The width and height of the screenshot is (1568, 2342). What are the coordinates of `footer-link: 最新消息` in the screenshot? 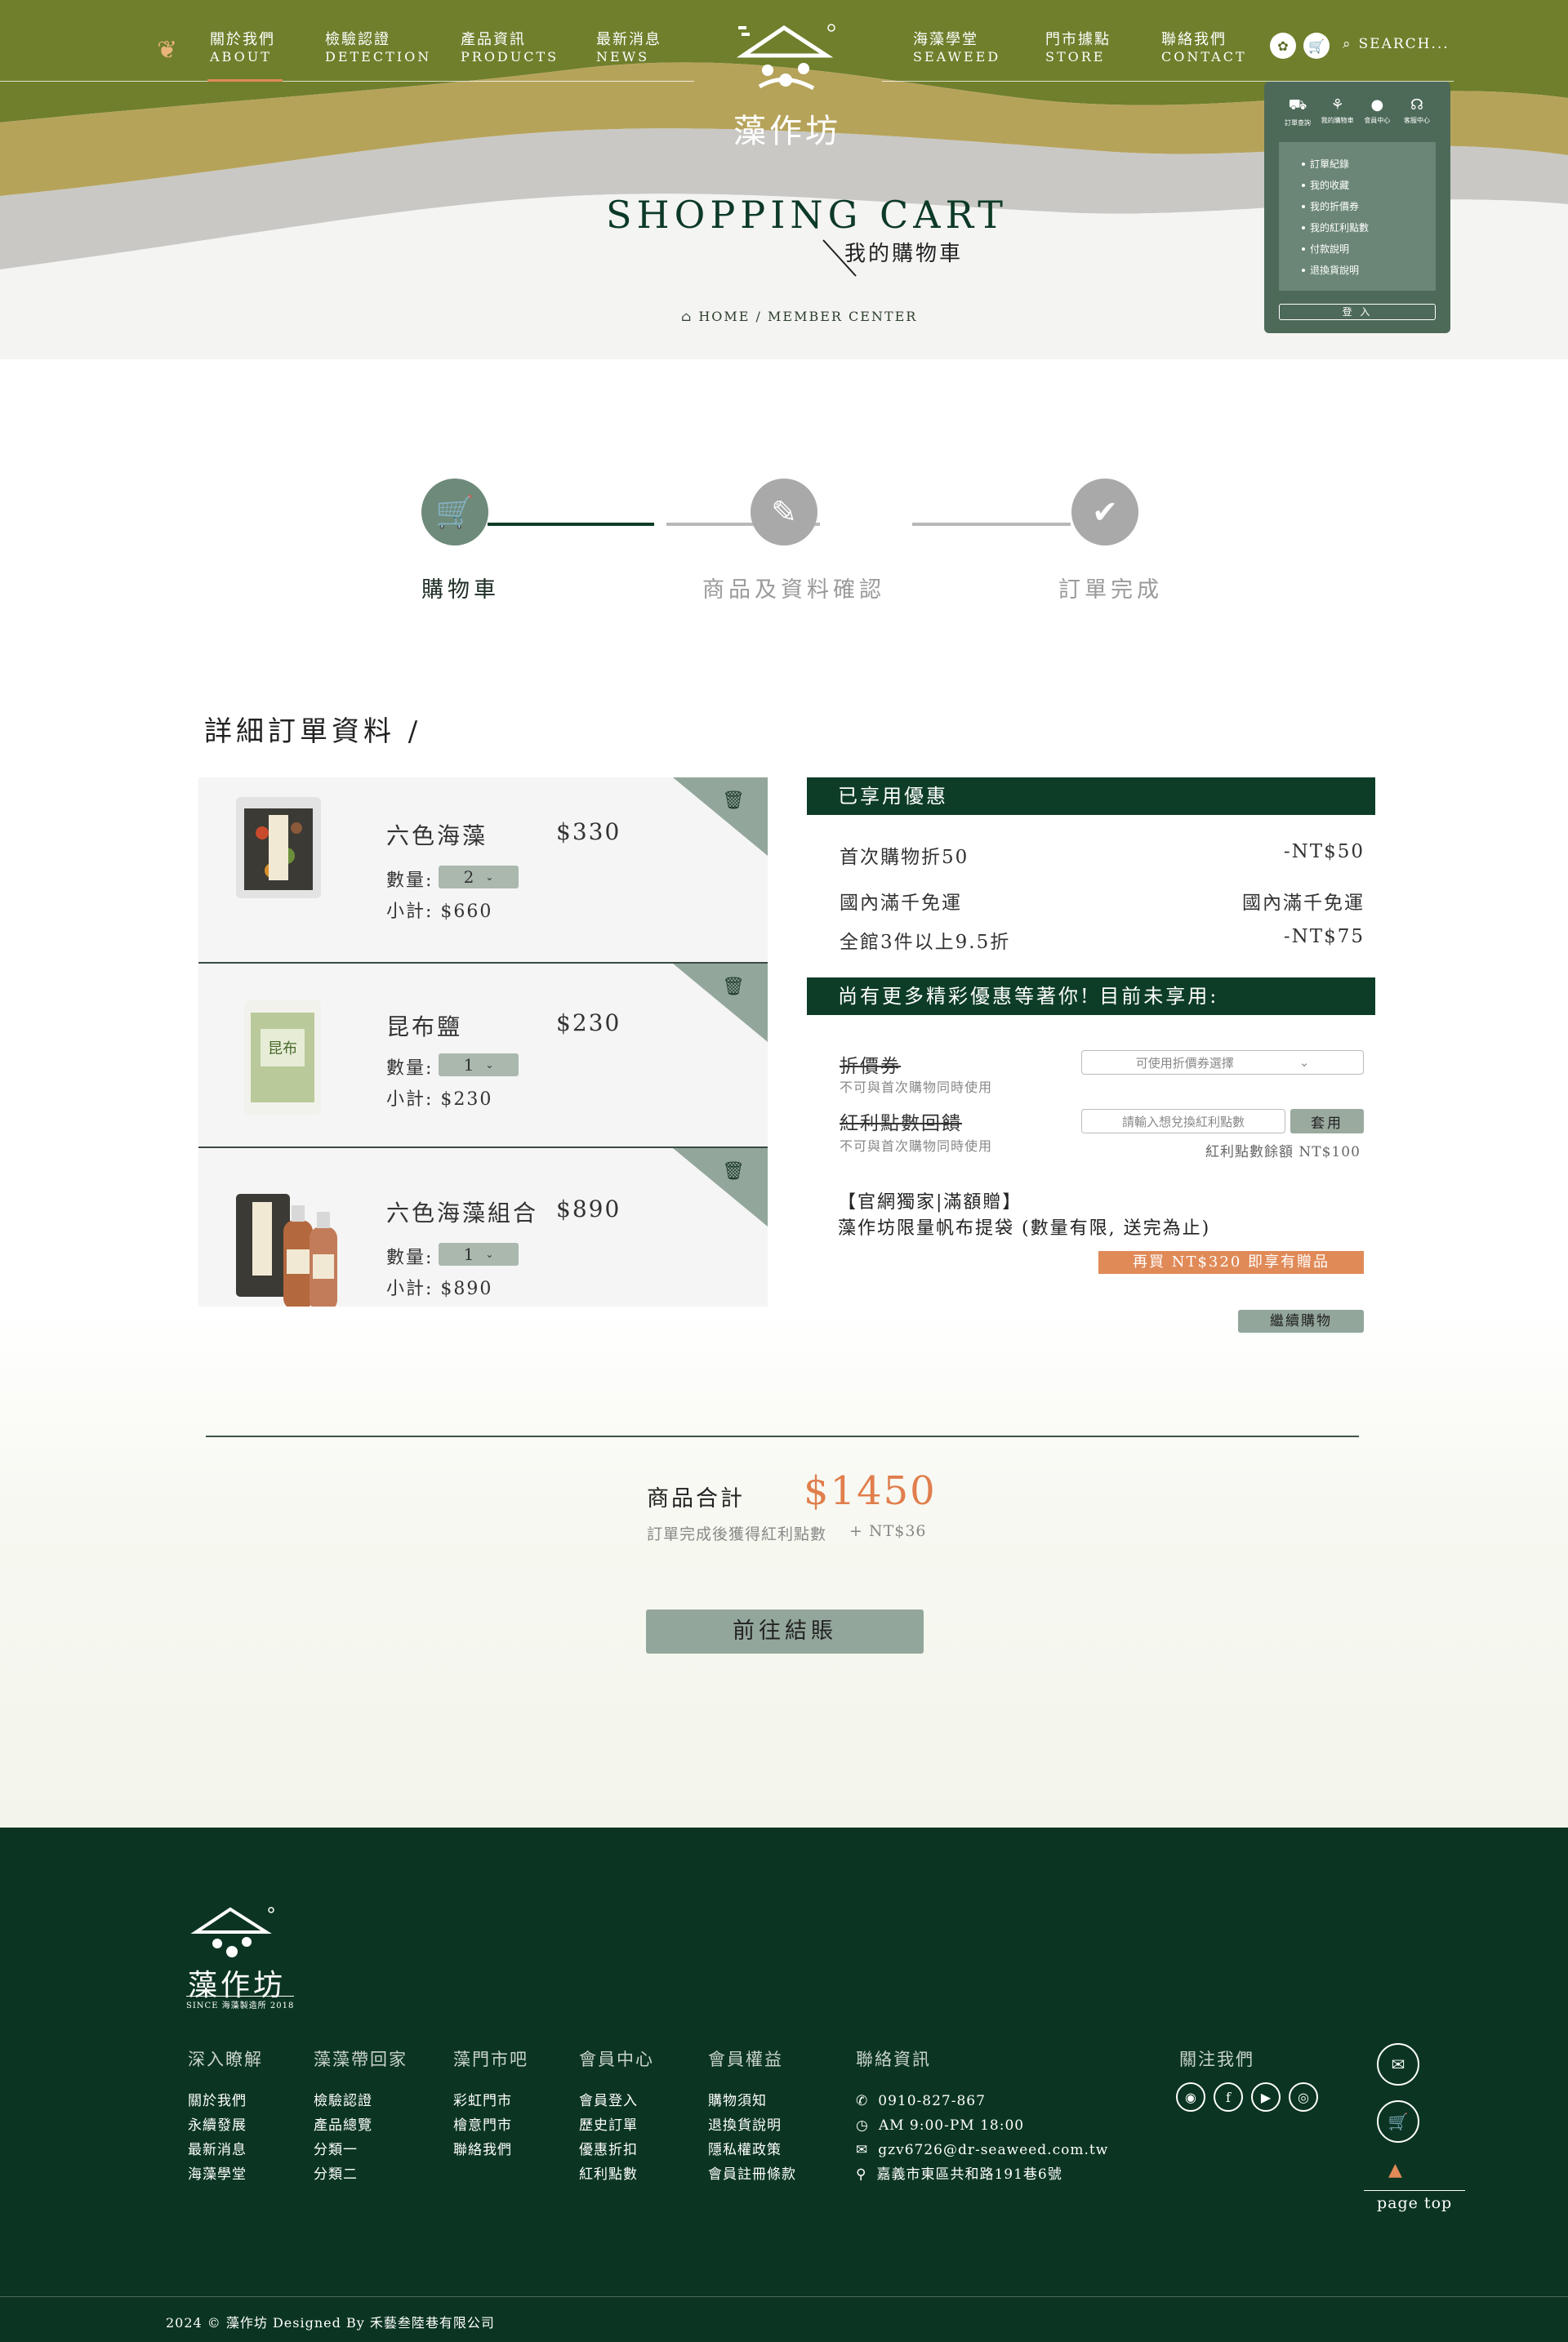 It's located at (226, 2150).